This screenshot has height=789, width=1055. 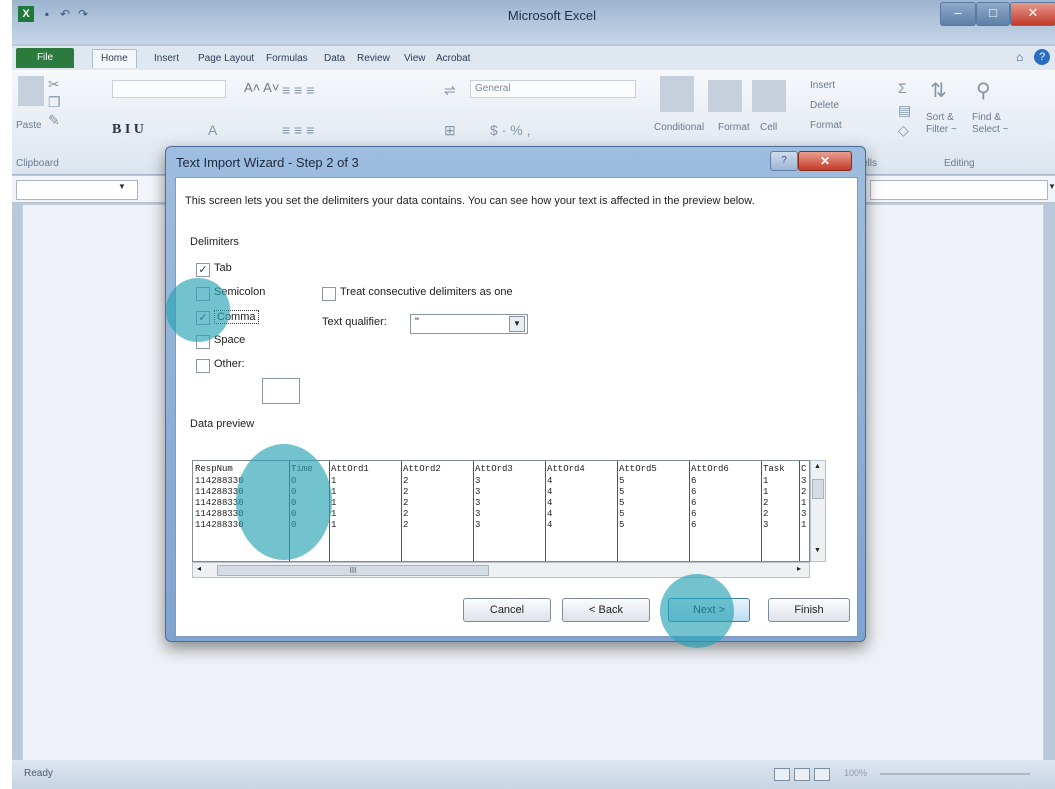 I want to click on tab-insert: Insert, so click(x=166, y=59).